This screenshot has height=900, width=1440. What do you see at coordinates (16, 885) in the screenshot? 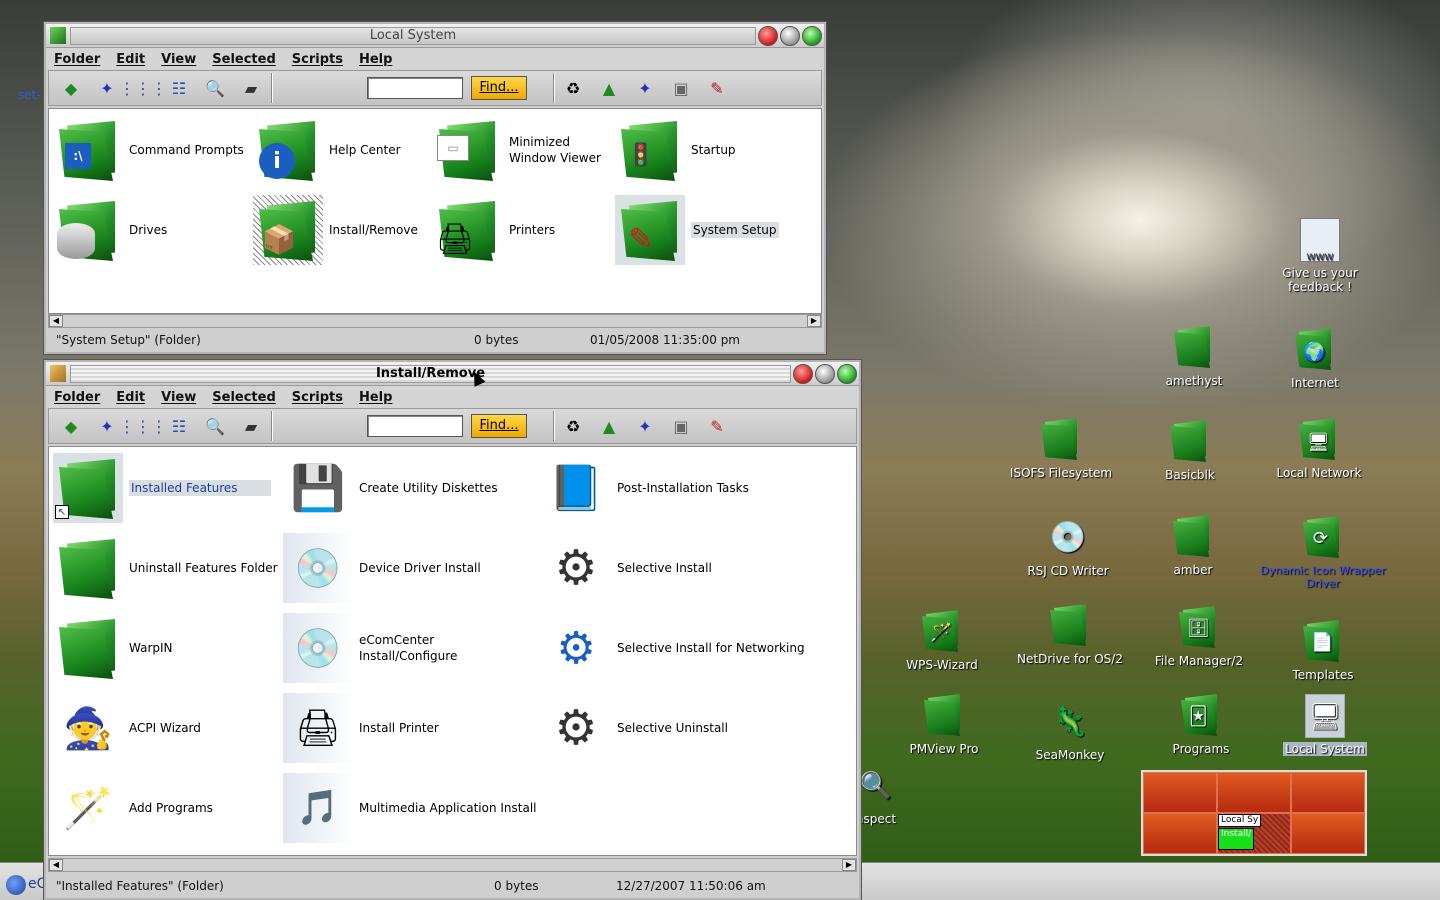
I see `ecs-logo-icon` at bounding box center [16, 885].